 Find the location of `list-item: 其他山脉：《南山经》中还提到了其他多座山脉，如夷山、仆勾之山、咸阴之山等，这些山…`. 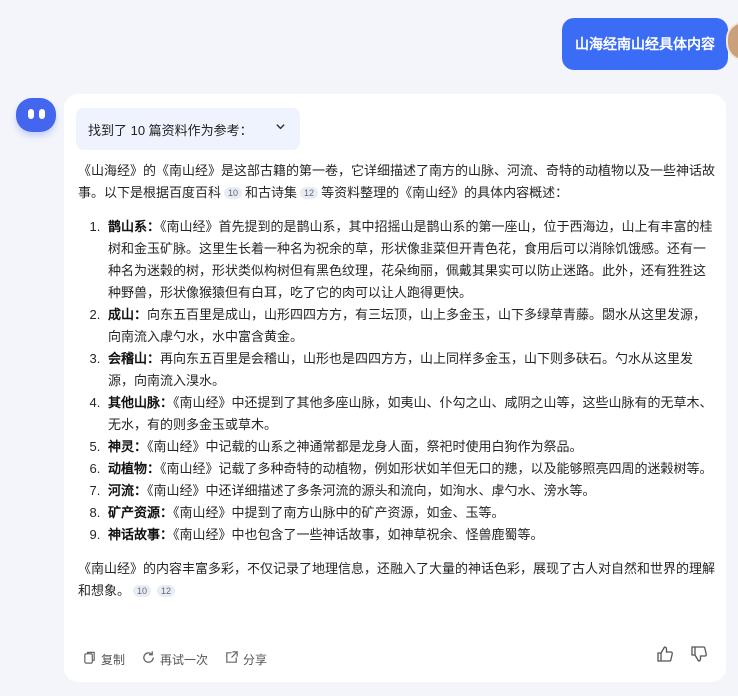

list-item: 其他山脉：《南山经》中还提到了其他多座山脉，如夷山、仆勾之山、咸阴之山等，这些山… is located at coordinates (410, 414).